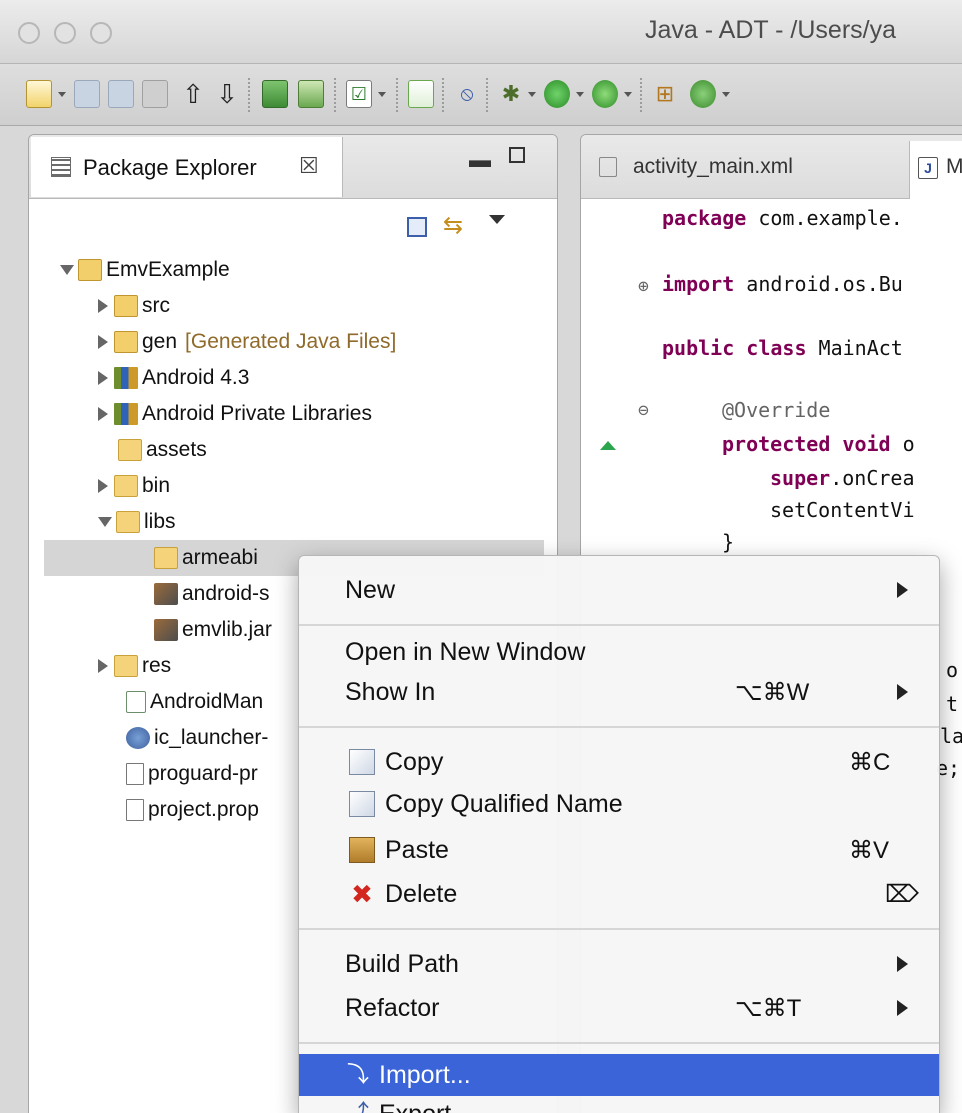  Describe the element at coordinates (628, 94) in the screenshot. I see `external-tools-dropdown-arrow-icon` at that location.